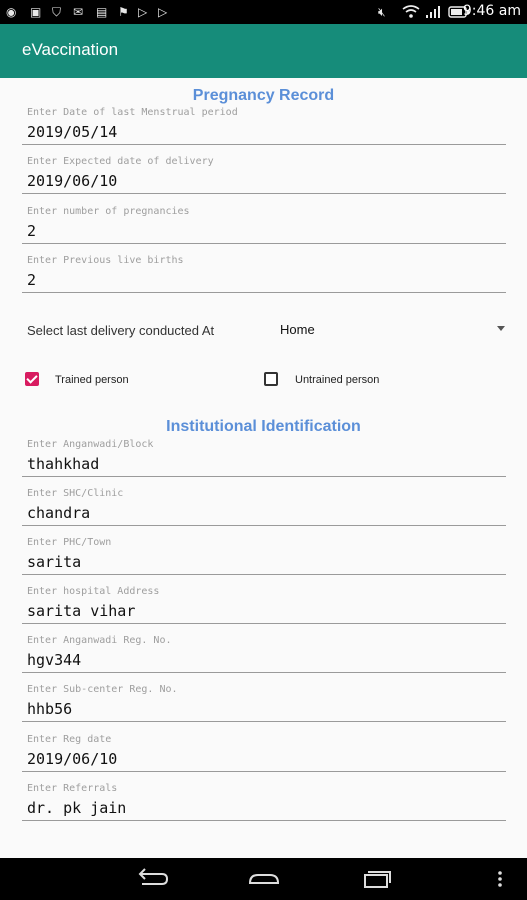 The image size is (527, 900). I want to click on field-label: Enter Sub-center Reg. No., so click(102, 689).